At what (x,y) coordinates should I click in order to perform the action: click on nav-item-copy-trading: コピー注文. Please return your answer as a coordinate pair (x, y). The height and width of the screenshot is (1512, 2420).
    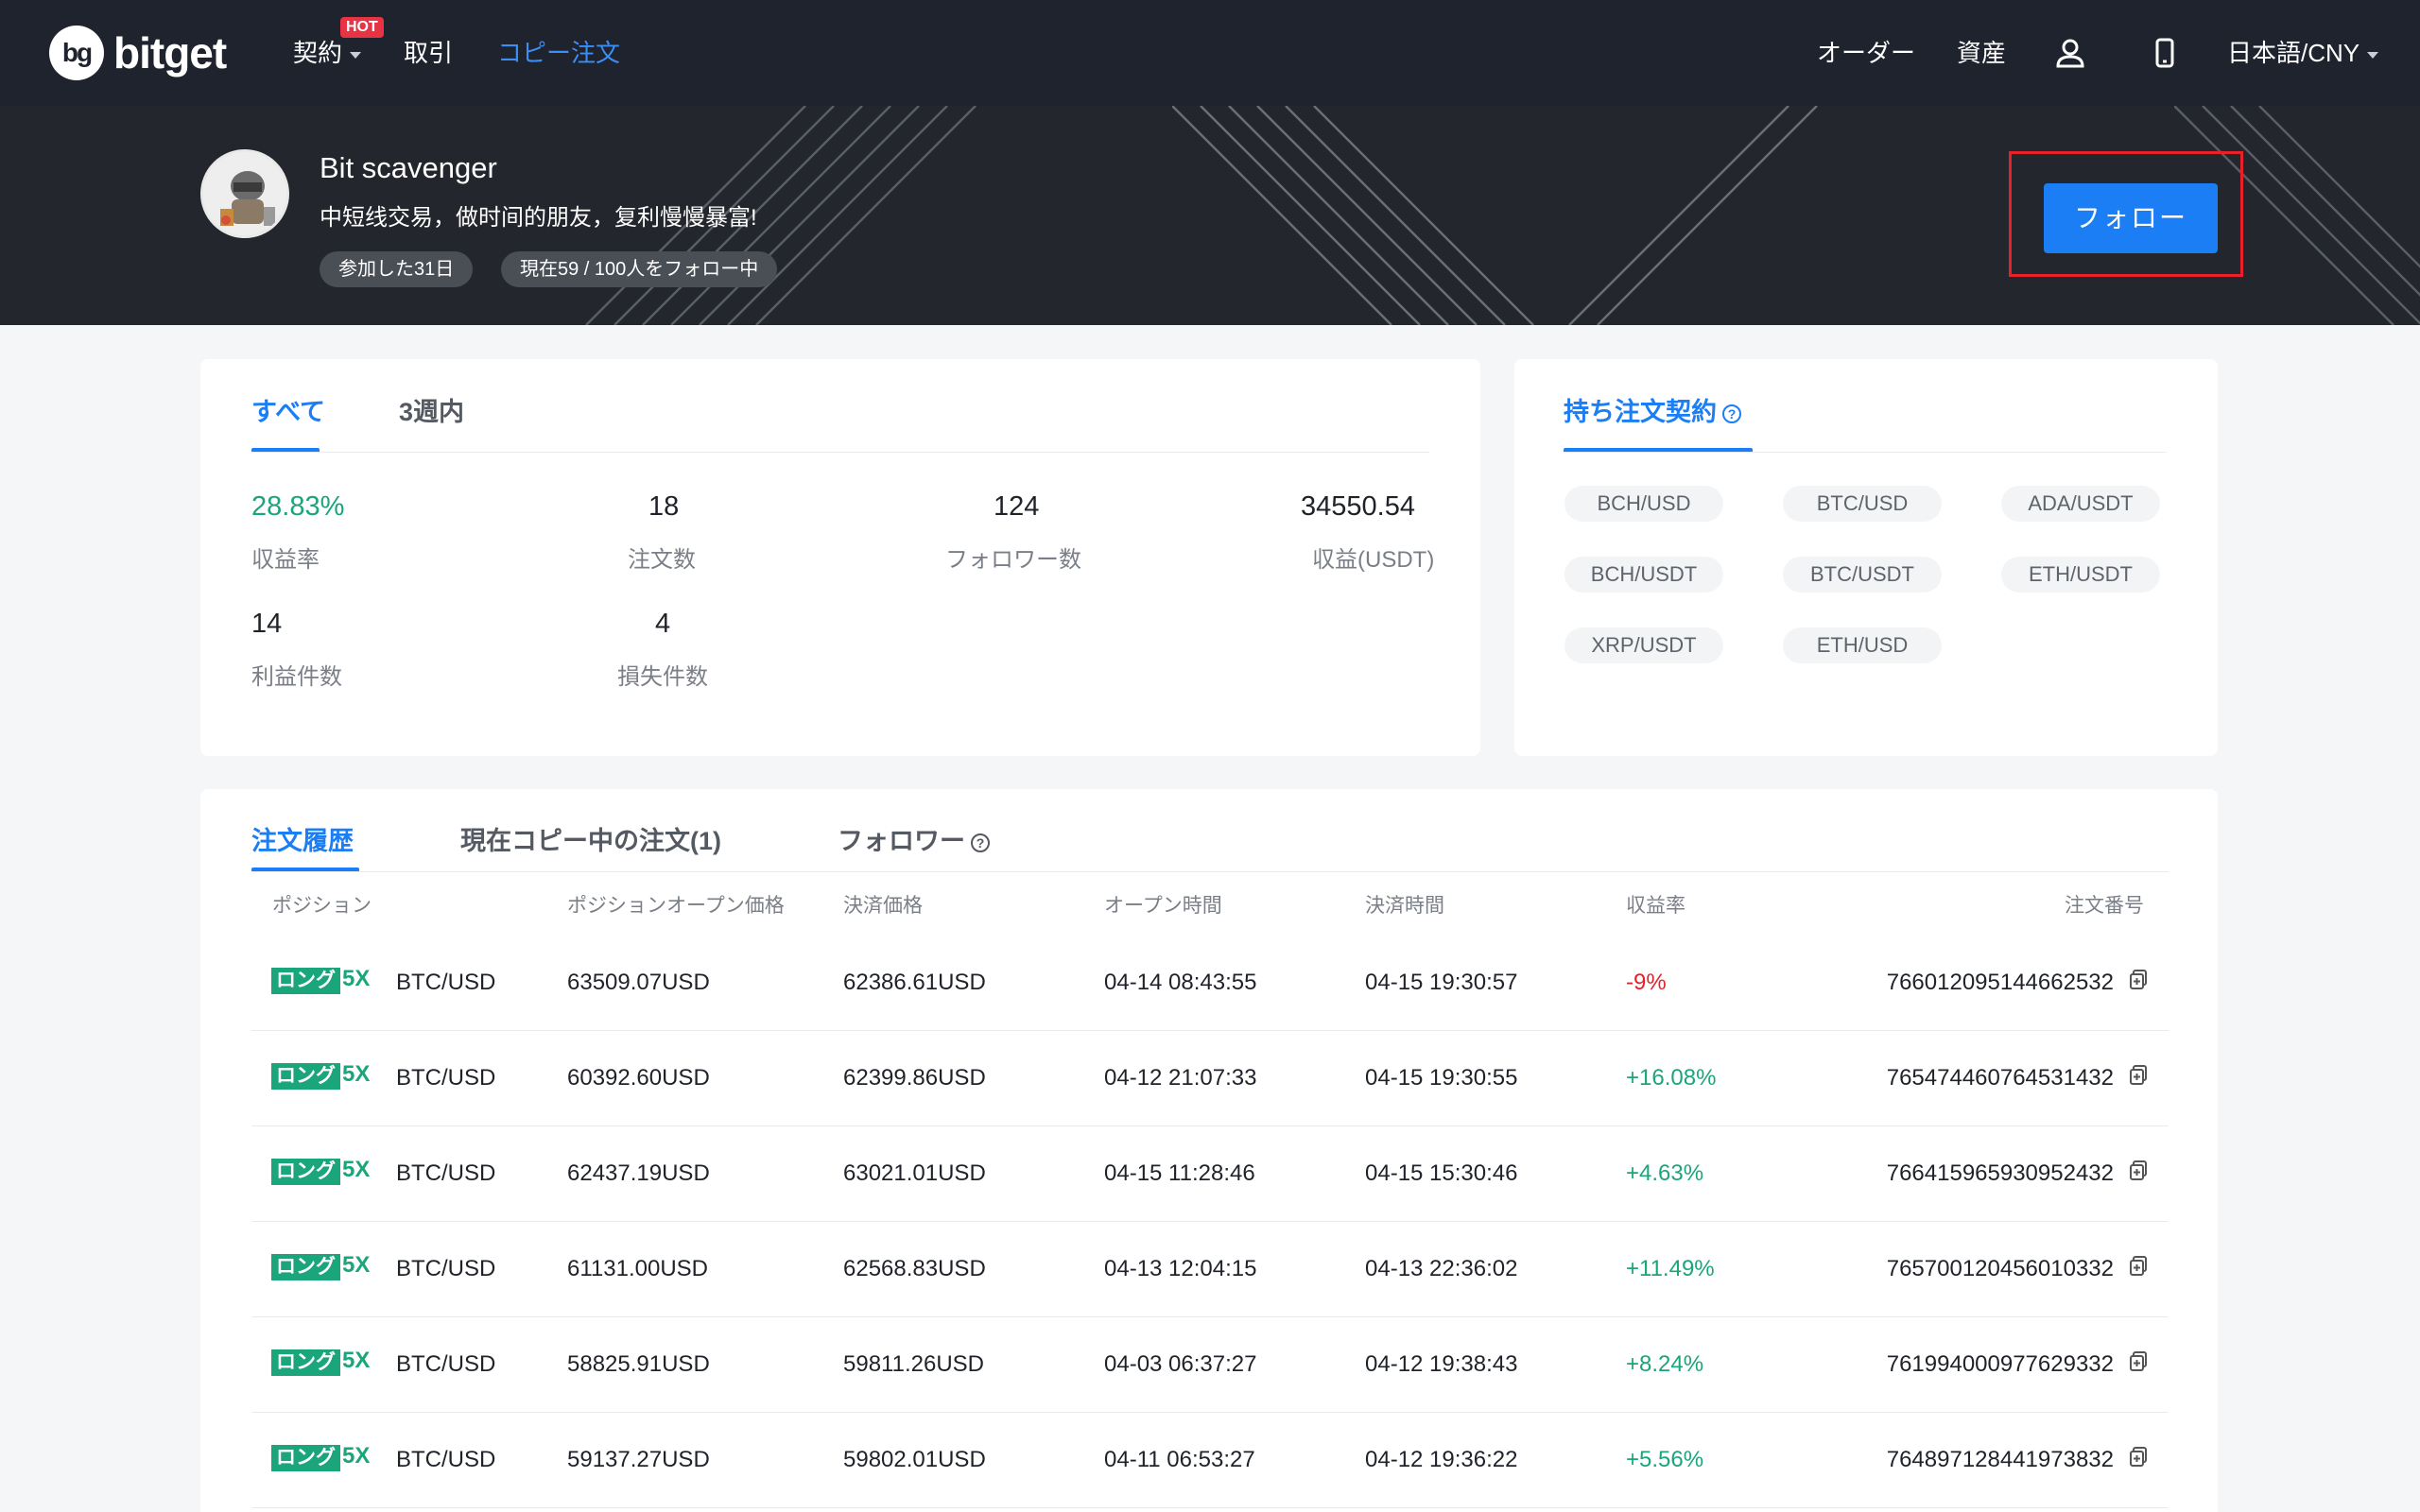
    Looking at the image, I should click on (558, 53).